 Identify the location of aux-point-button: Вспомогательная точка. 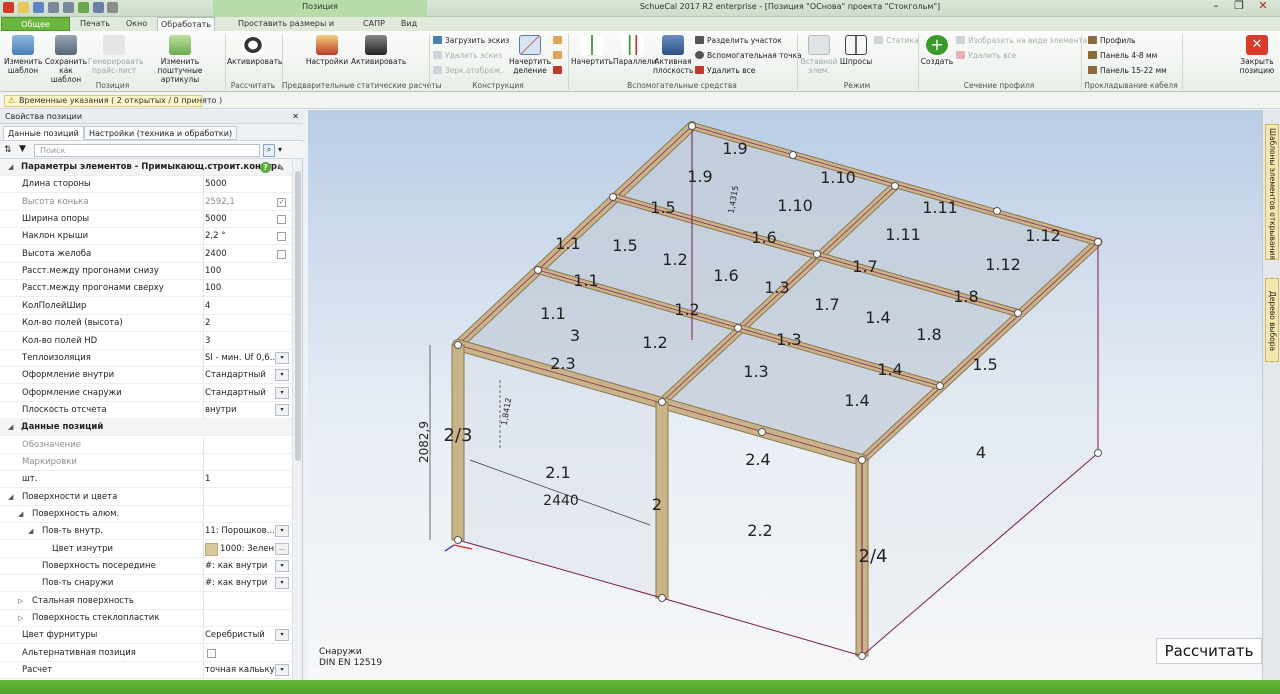
(748, 55).